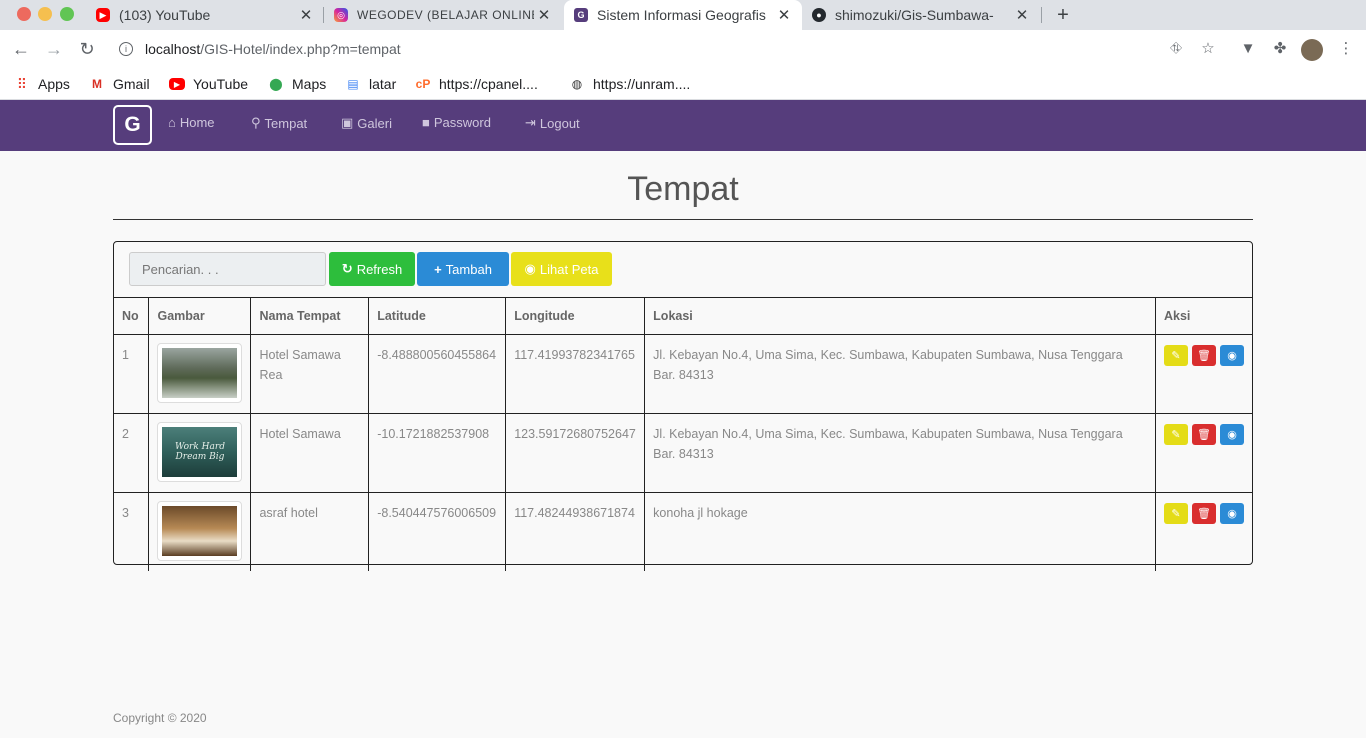  Describe the element at coordinates (370, 84) in the screenshot. I see `bookmark-latar: ▤ latar` at that location.